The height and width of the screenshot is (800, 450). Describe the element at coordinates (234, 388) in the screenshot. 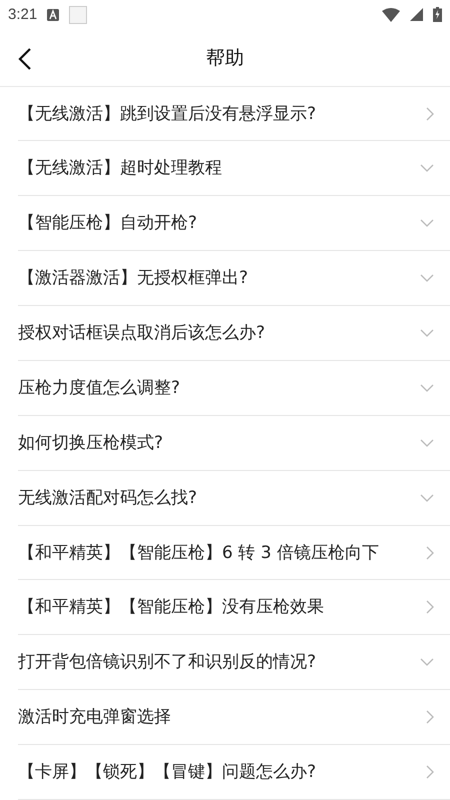

I see `help-item: 压枪力度值怎么调整?` at that location.